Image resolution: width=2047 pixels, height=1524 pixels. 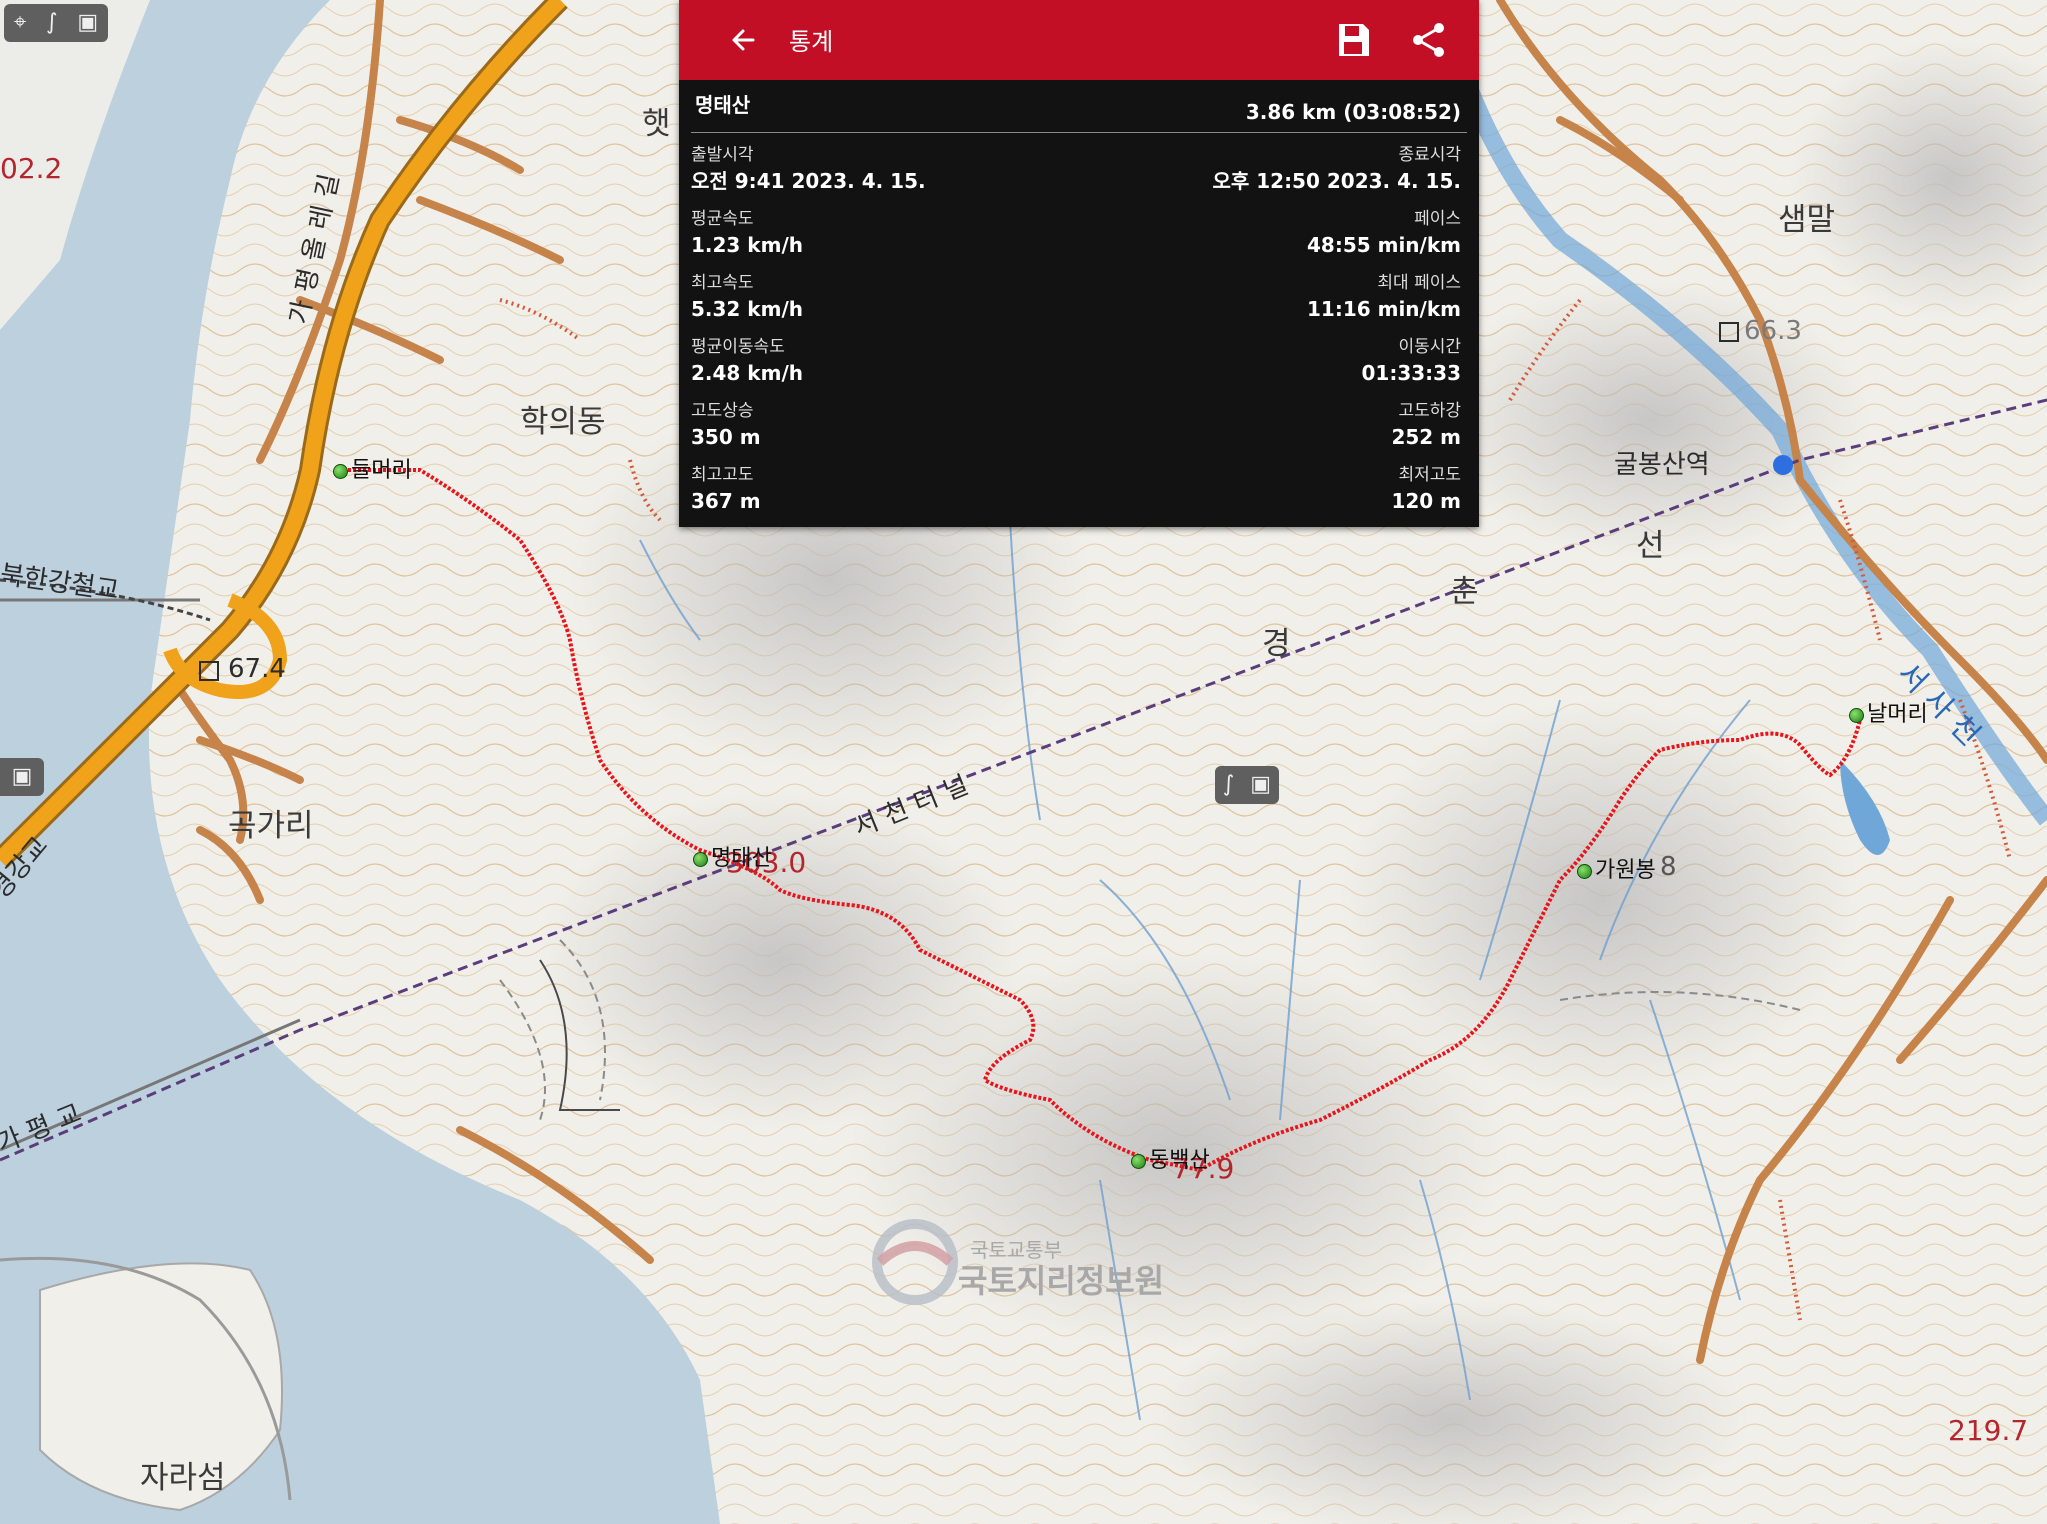 What do you see at coordinates (722, 155) in the screenshot?
I see `stat-label: 출발시각` at bounding box center [722, 155].